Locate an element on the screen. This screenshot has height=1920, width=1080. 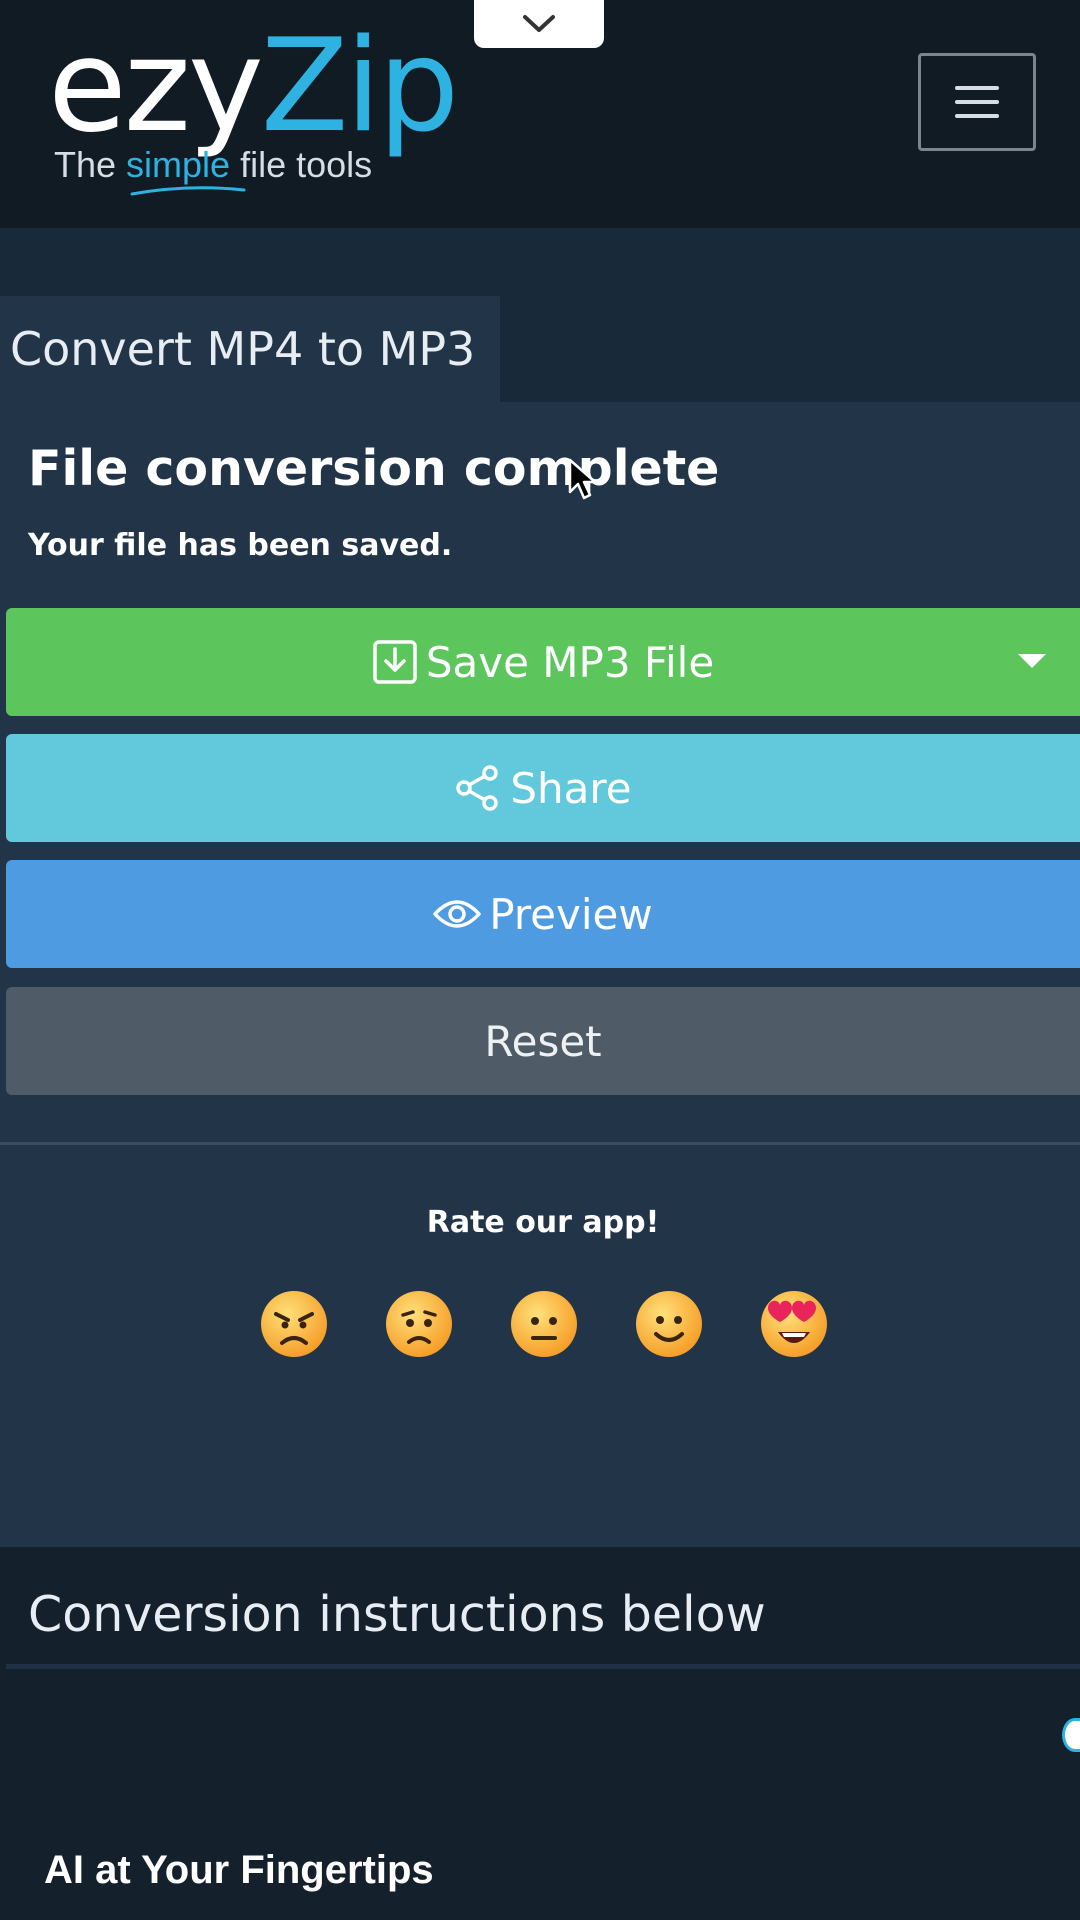
tab-convert-mp4-to-mp3: Convert MP4 to MP3 is located at coordinates (250, 349).